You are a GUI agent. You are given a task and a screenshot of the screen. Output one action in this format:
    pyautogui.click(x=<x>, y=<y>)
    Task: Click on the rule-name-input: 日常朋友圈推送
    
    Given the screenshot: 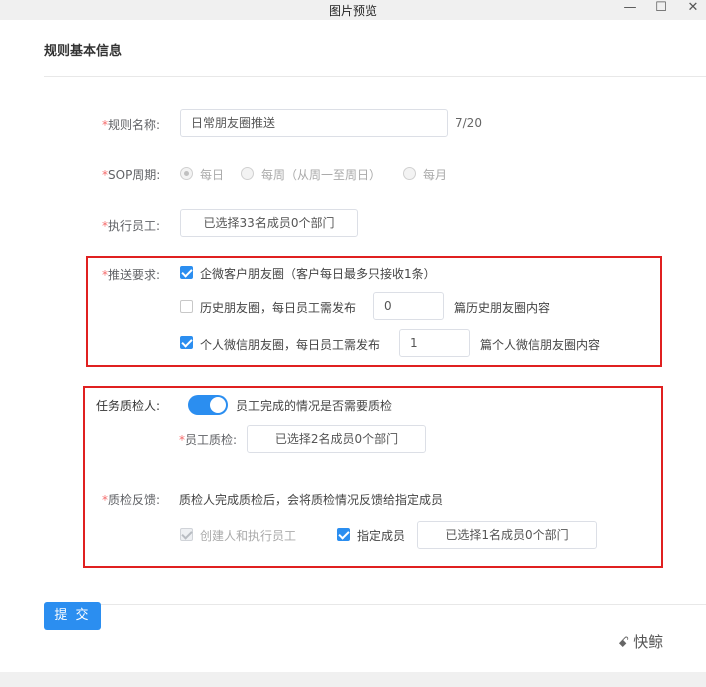 What is the action you would take?
    pyautogui.click(x=314, y=123)
    